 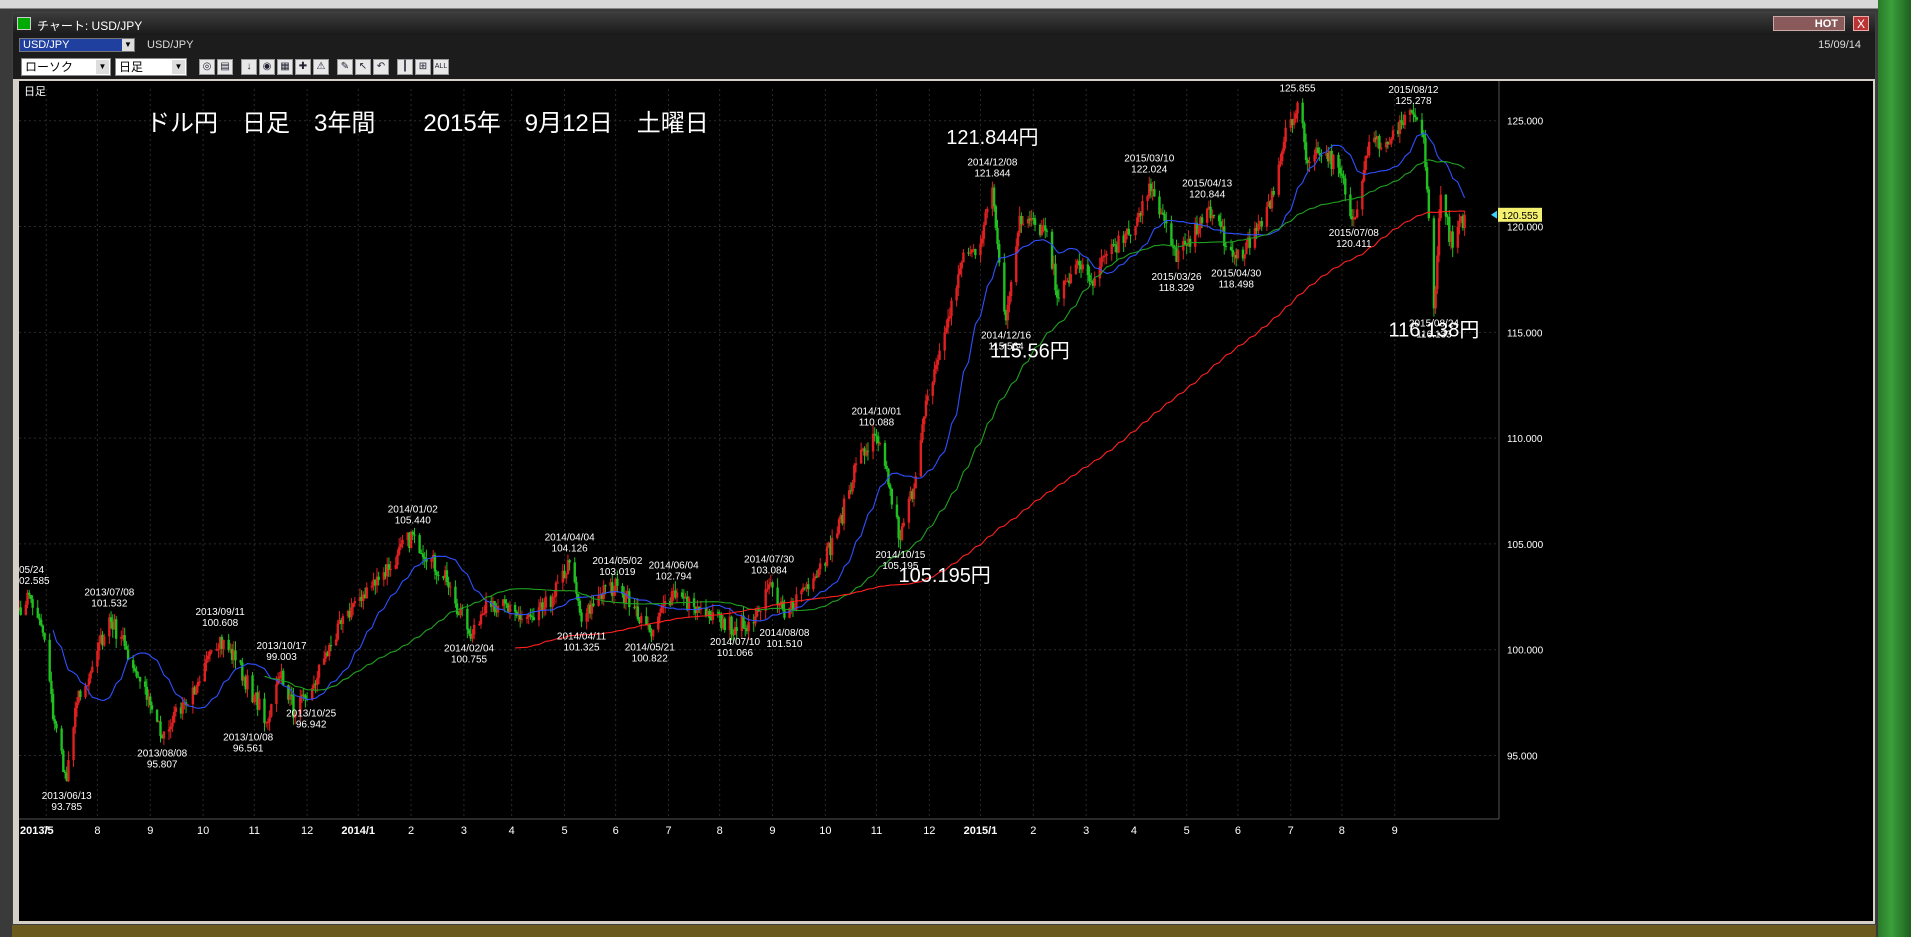 What do you see at coordinates (90, 26) in the screenshot?
I see `window-title: チャート: USD/JPY` at bounding box center [90, 26].